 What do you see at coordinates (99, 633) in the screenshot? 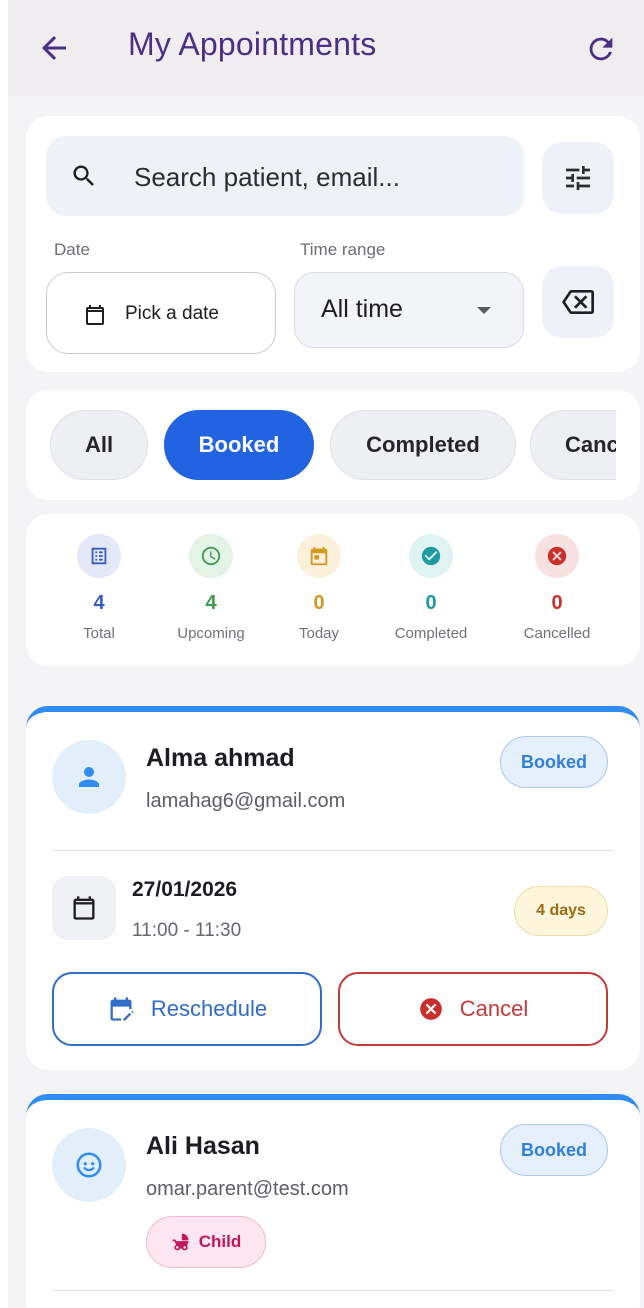
I see `stat-total-label: Total` at bounding box center [99, 633].